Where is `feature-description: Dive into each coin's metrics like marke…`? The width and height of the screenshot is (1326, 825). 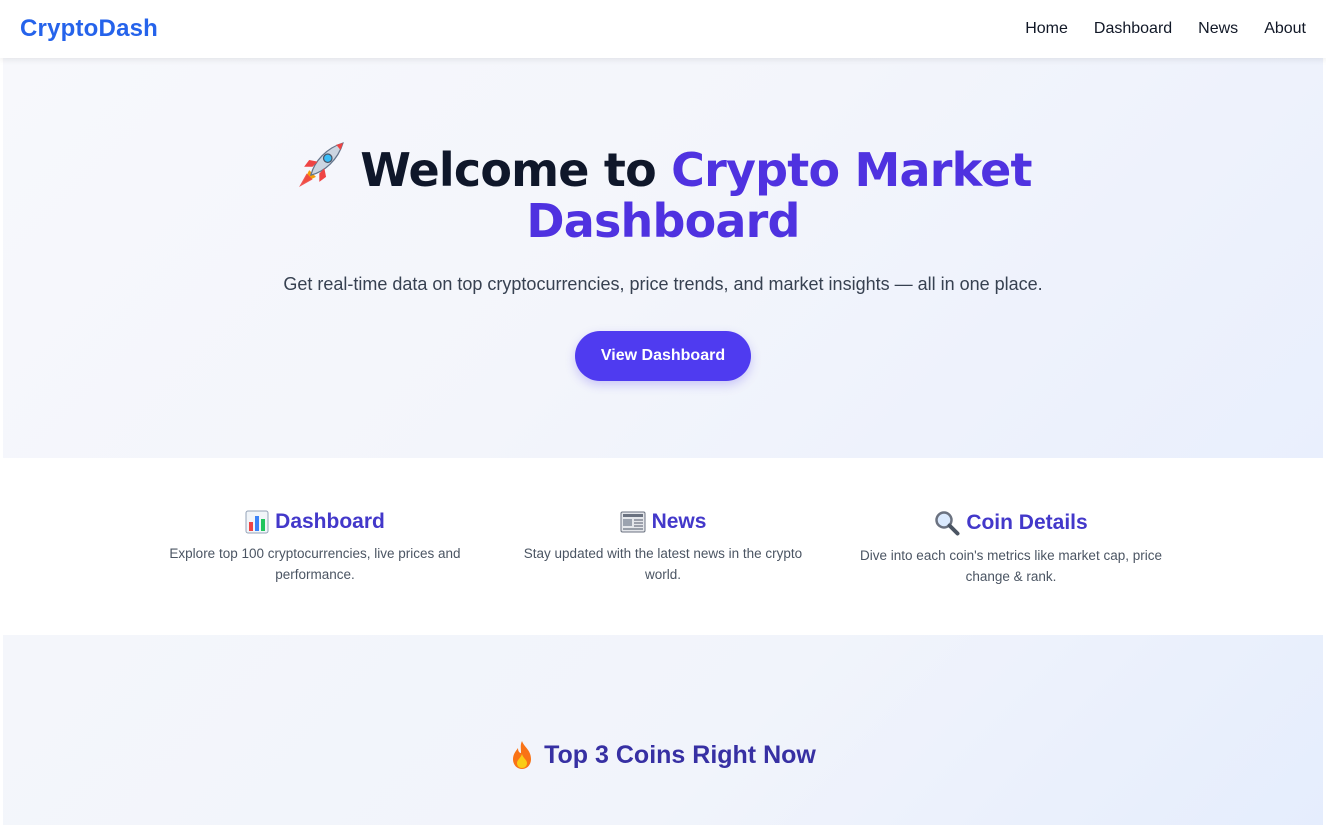 feature-description: Dive into each coin's metrics like marke… is located at coordinates (1011, 566).